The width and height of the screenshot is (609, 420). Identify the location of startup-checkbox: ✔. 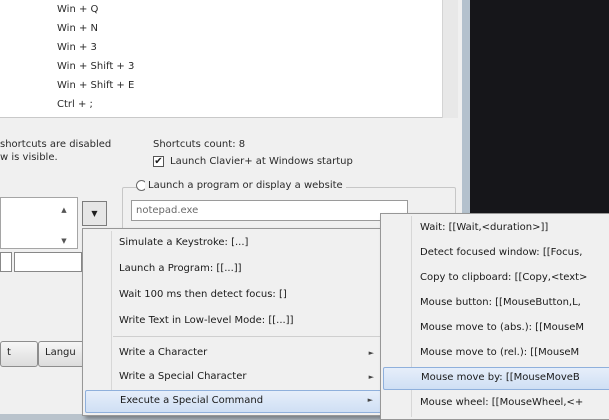
(158, 161).